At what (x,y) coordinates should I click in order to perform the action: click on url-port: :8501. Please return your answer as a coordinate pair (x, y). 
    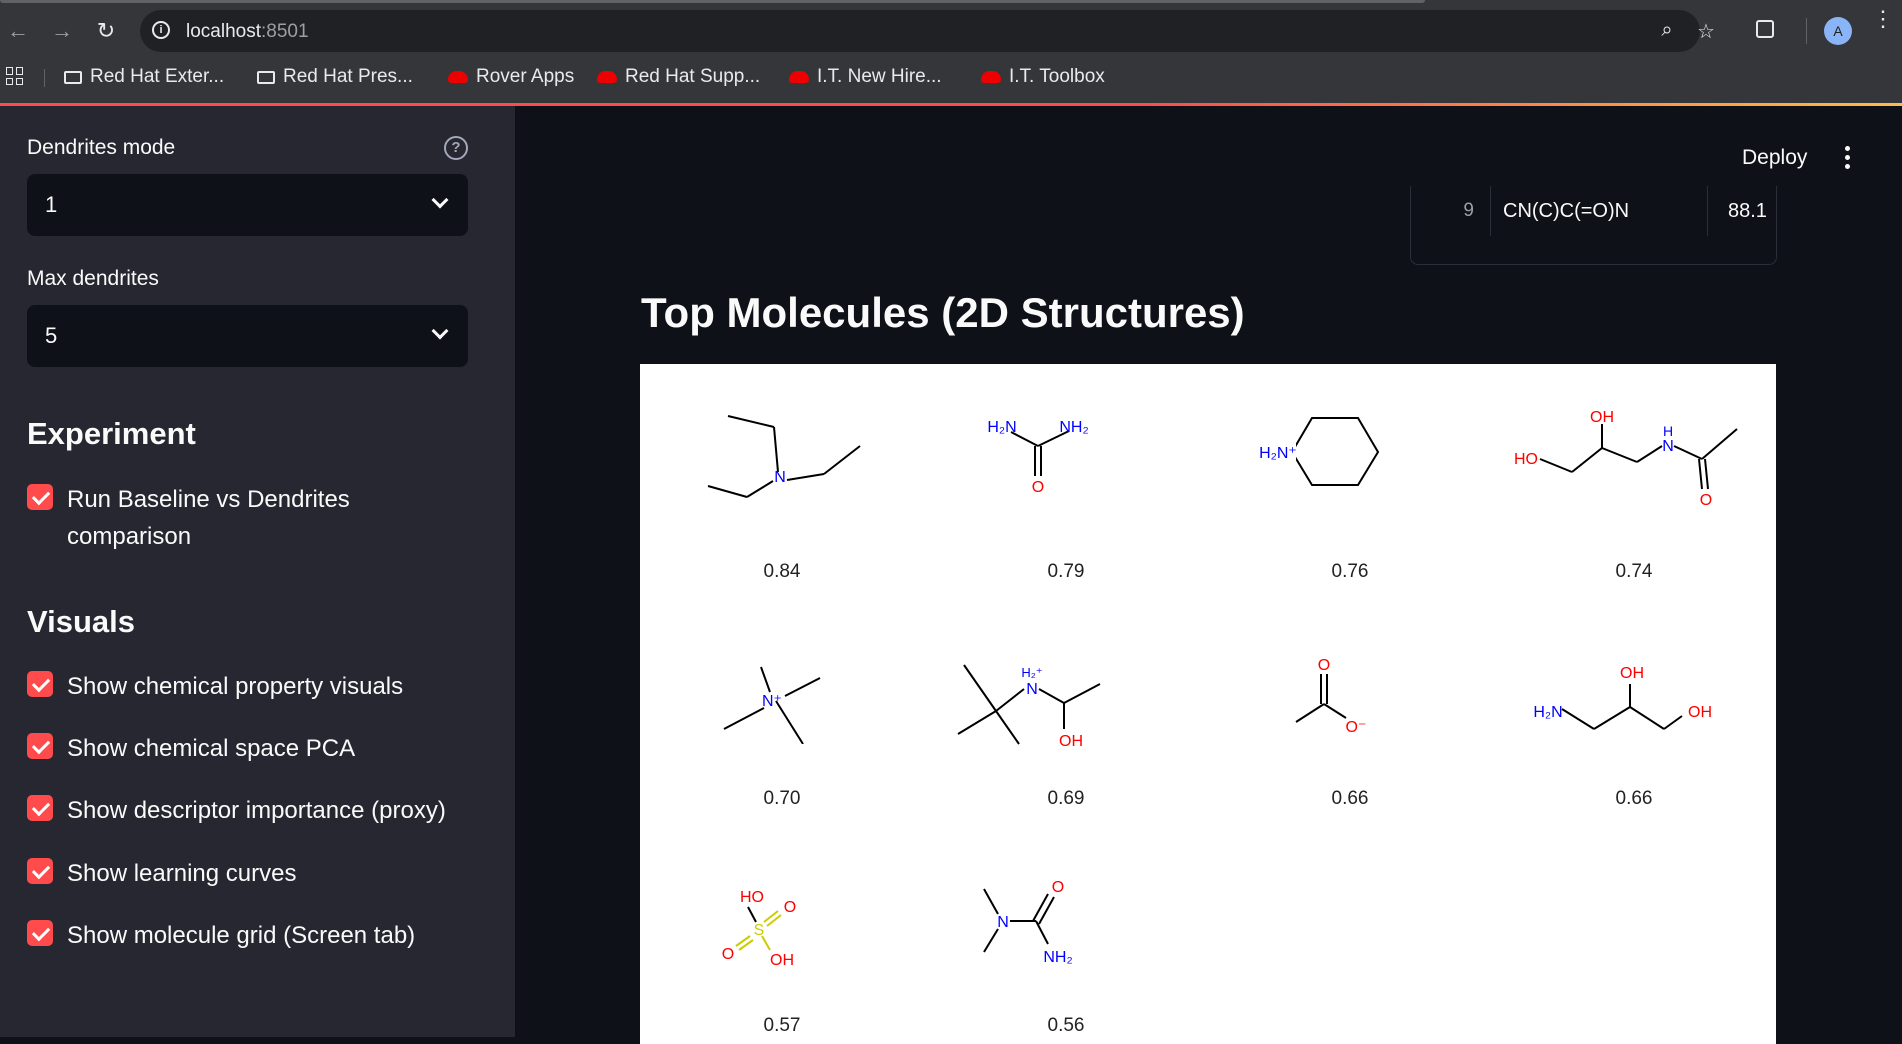
    Looking at the image, I should click on (285, 31).